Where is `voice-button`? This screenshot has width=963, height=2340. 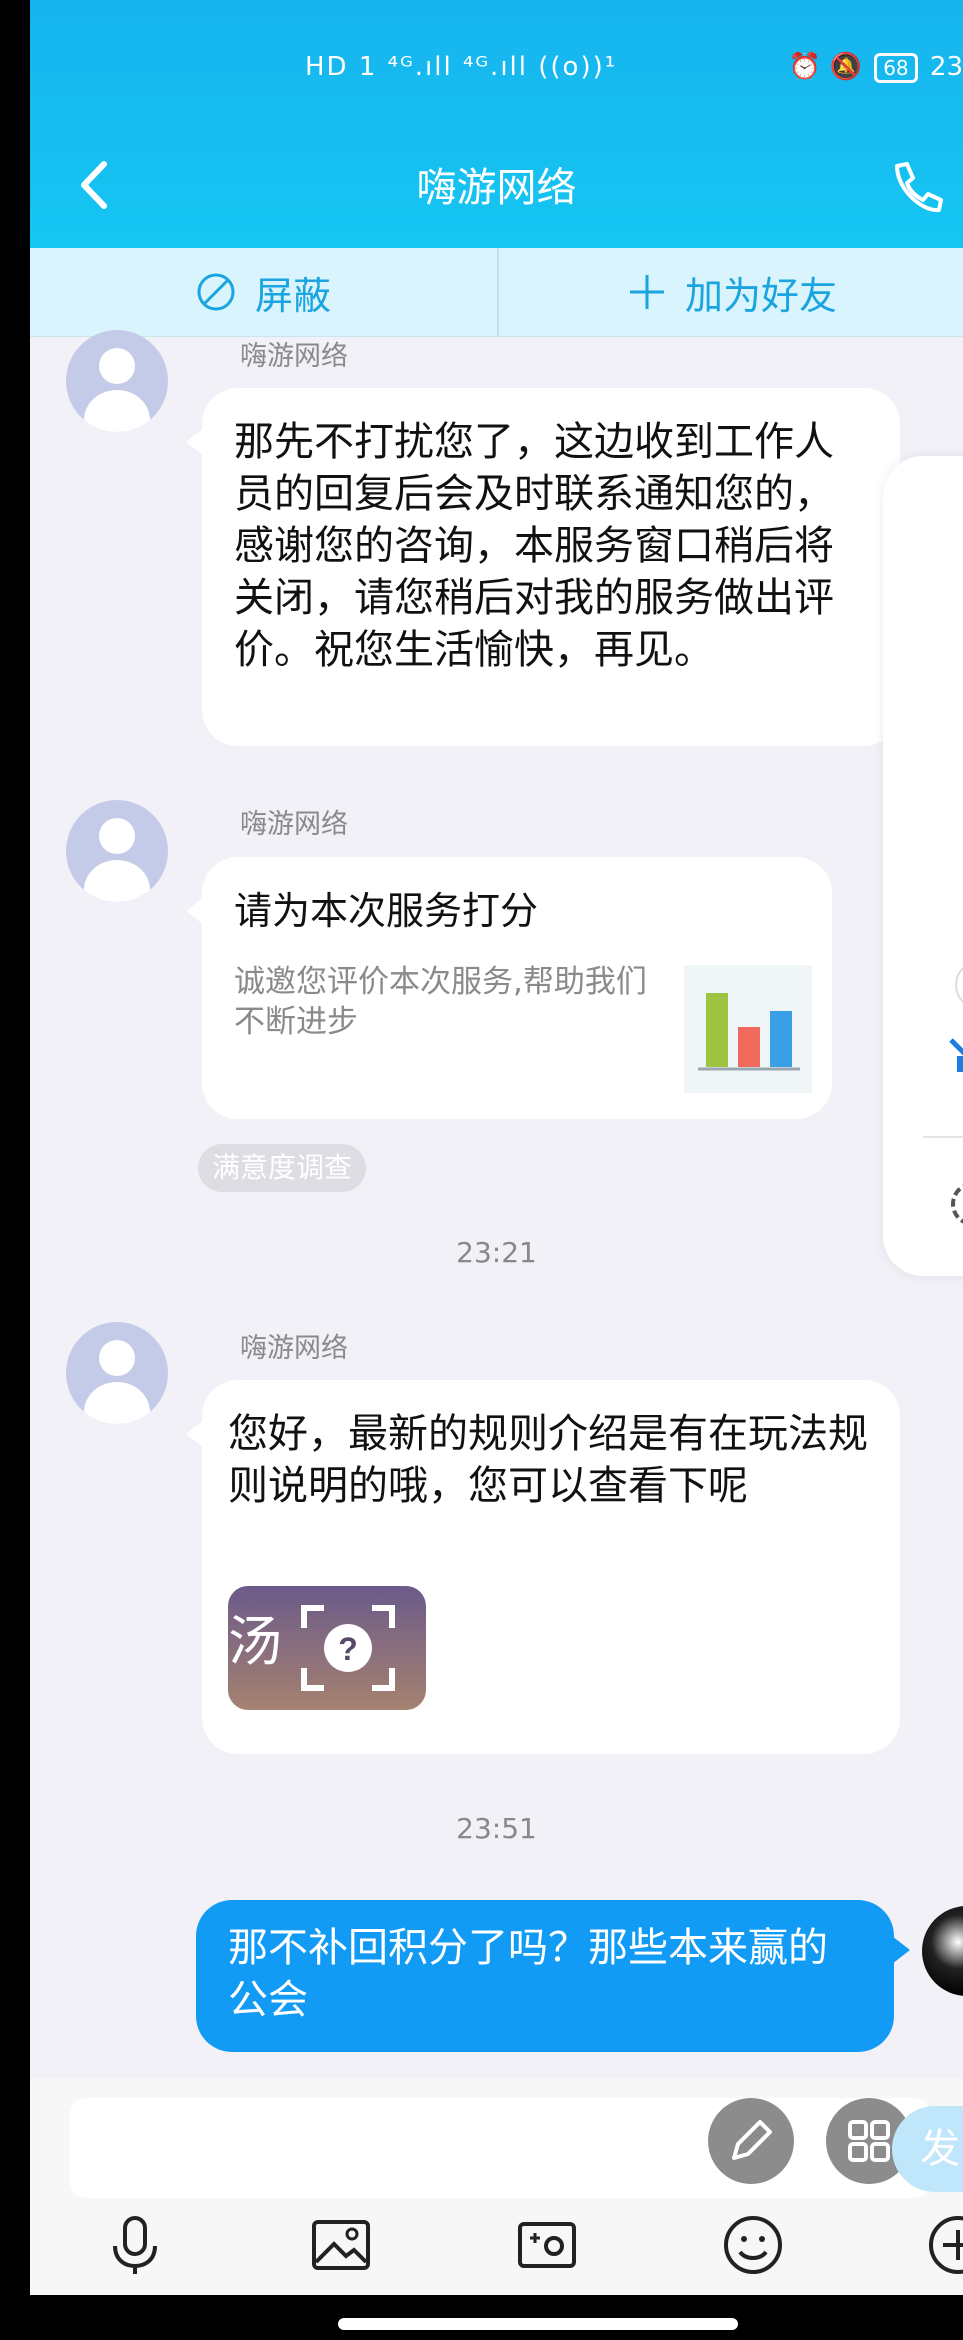 voice-button is located at coordinates (135, 2245).